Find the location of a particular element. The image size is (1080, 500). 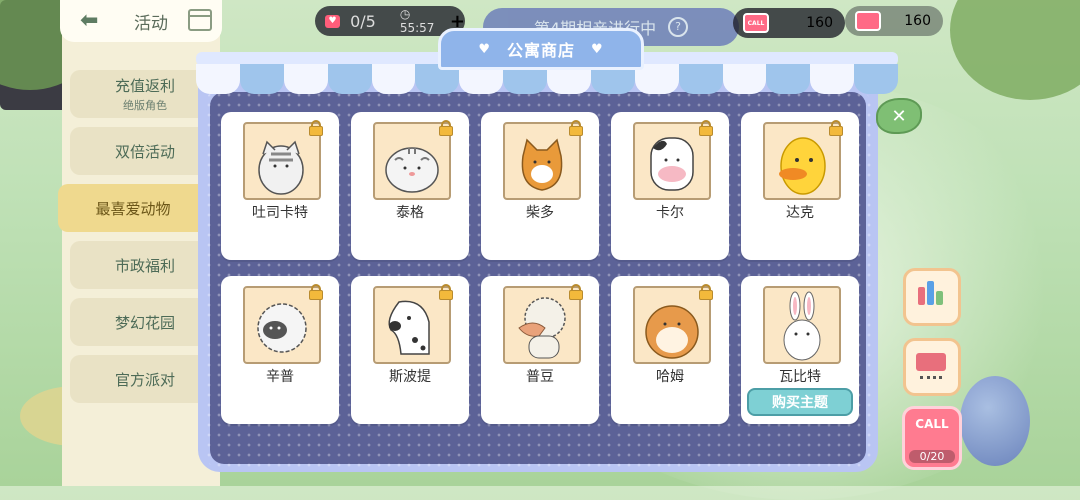

item-name: 柴多 is located at coordinates (540, 213).